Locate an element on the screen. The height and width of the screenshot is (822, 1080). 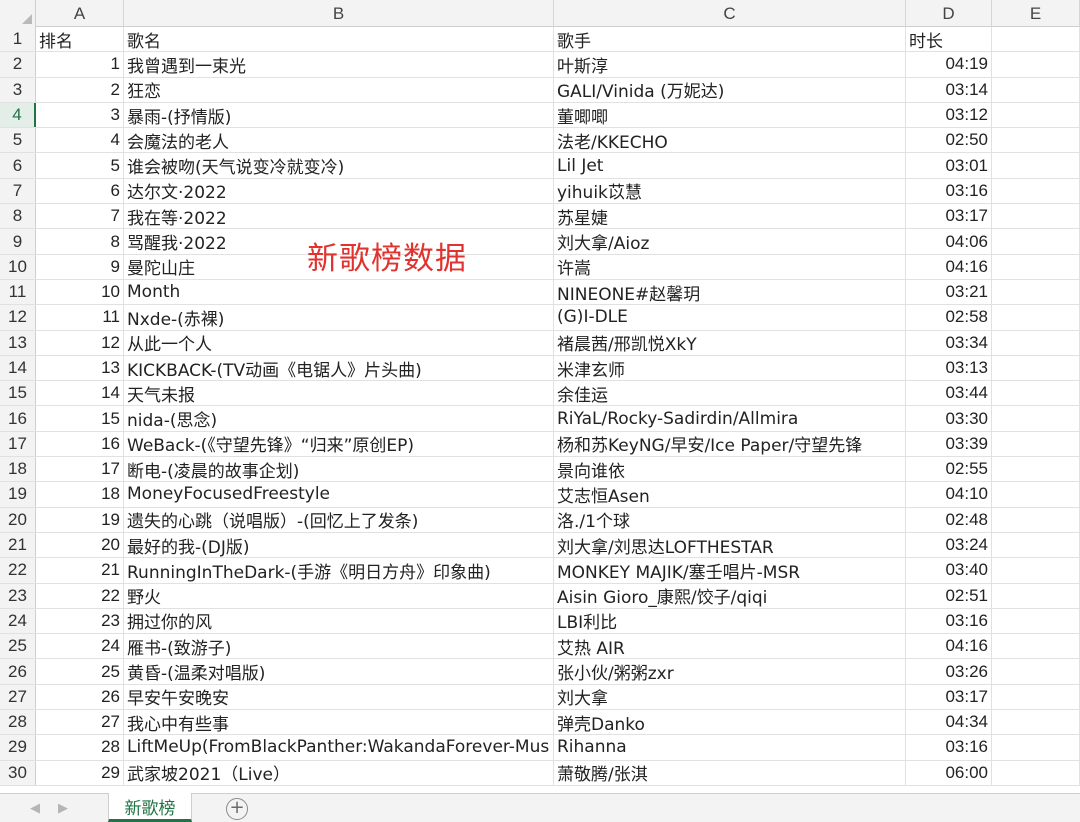
row-header: 15 is located at coordinates (18, 393).